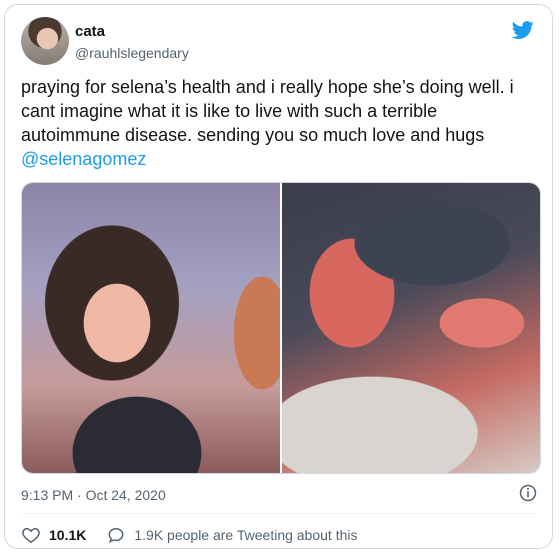 The width and height of the screenshot is (559, 555). What do you see at coordinates (281, 159) in the screenshot?
I see `mention-link: @selenagomez` at bounding box center [281, 159].